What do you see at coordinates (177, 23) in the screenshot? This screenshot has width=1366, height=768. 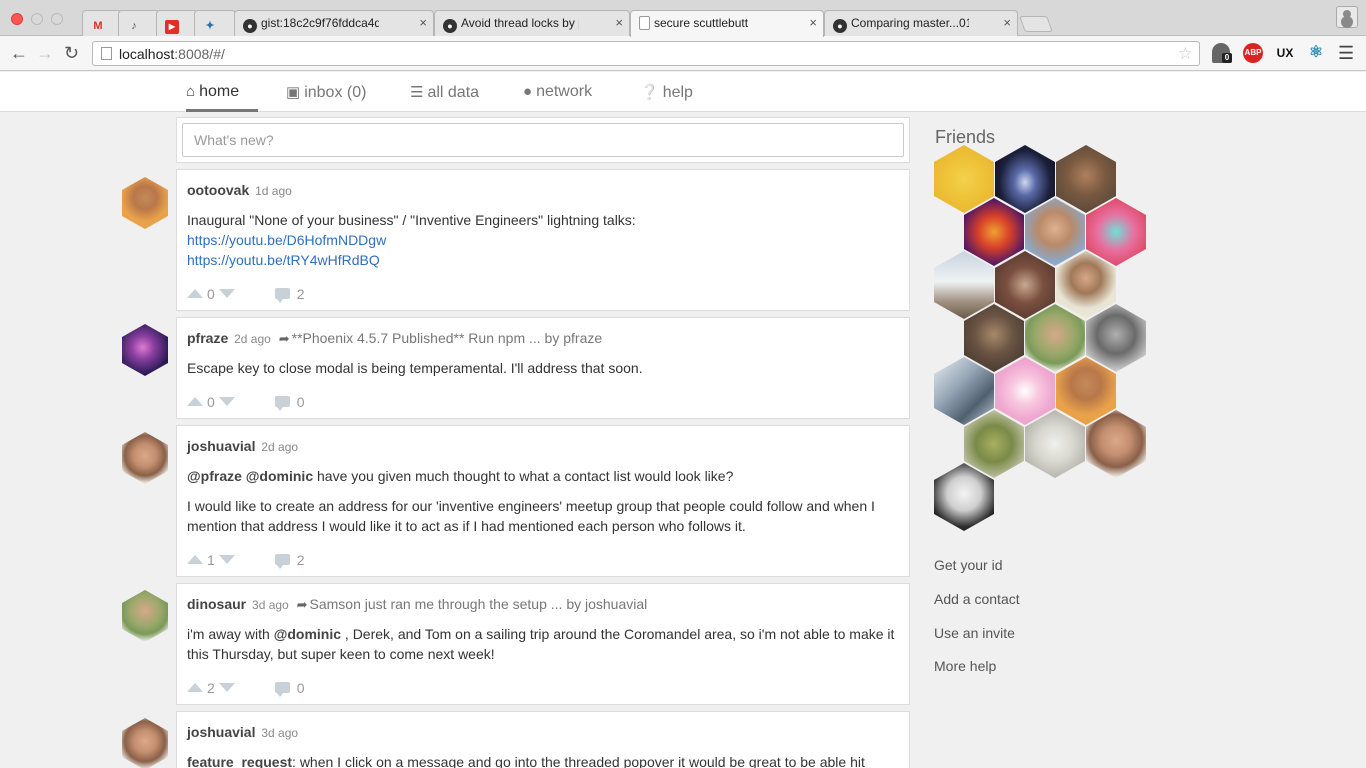 I see `tab-youtube: ▶` at bounding box center [177, 23].